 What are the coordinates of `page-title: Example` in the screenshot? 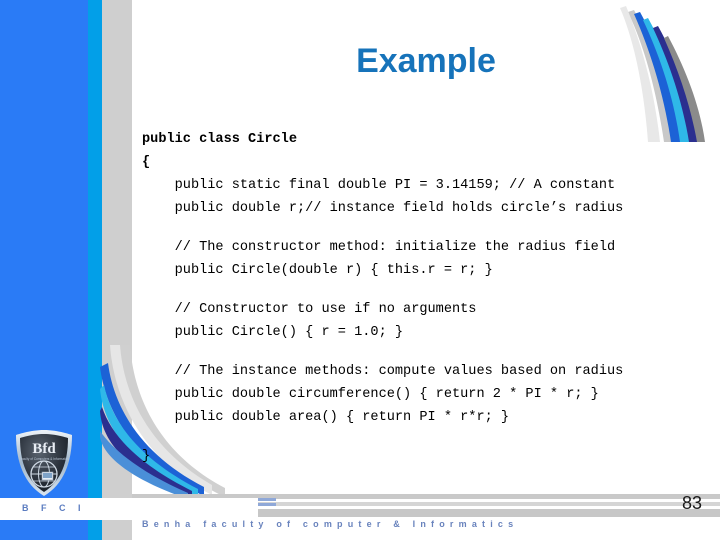 It's located at (426, 61).